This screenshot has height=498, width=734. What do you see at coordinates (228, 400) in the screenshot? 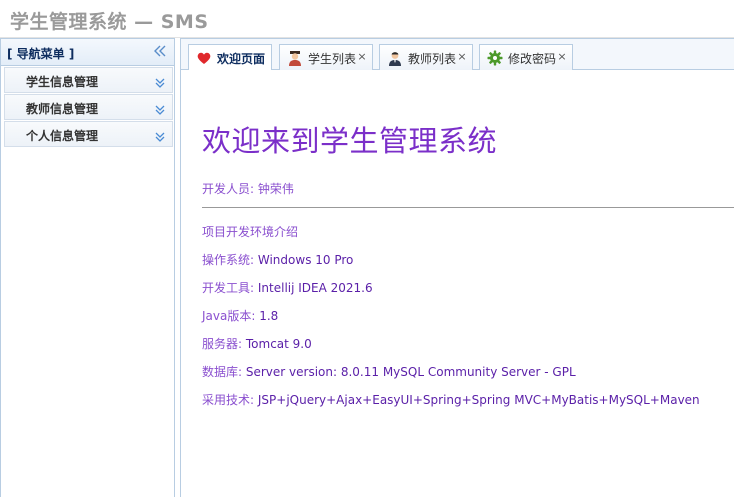
I see `env-label: 采用技术:` at bounding box center [228, 400].